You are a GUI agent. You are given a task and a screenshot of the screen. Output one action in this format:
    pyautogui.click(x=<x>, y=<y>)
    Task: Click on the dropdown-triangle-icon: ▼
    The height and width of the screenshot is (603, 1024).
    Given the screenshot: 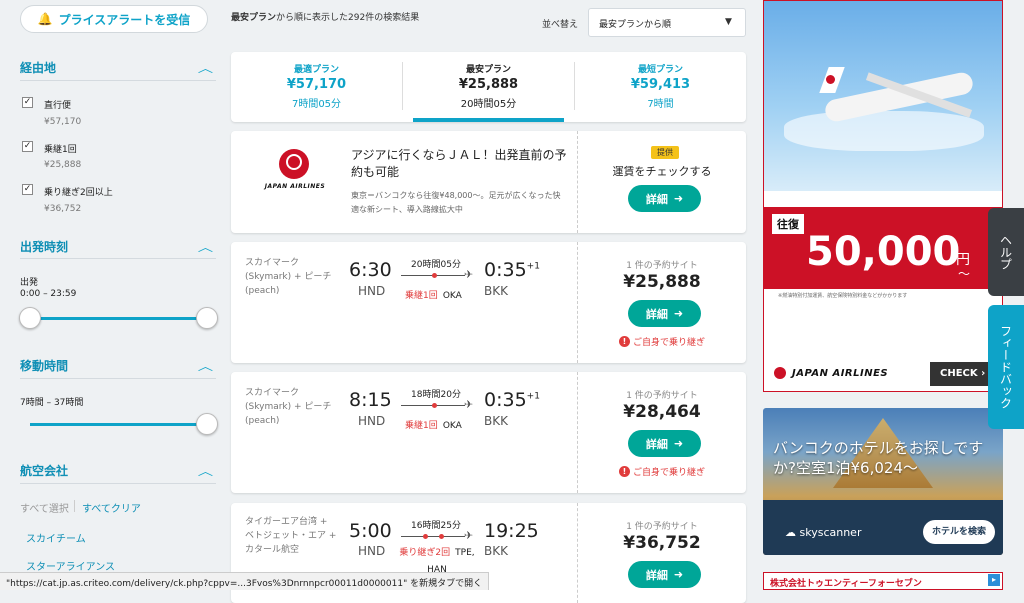 What is the action you would take?
    pyautogui.click(x=728, y=22)
    